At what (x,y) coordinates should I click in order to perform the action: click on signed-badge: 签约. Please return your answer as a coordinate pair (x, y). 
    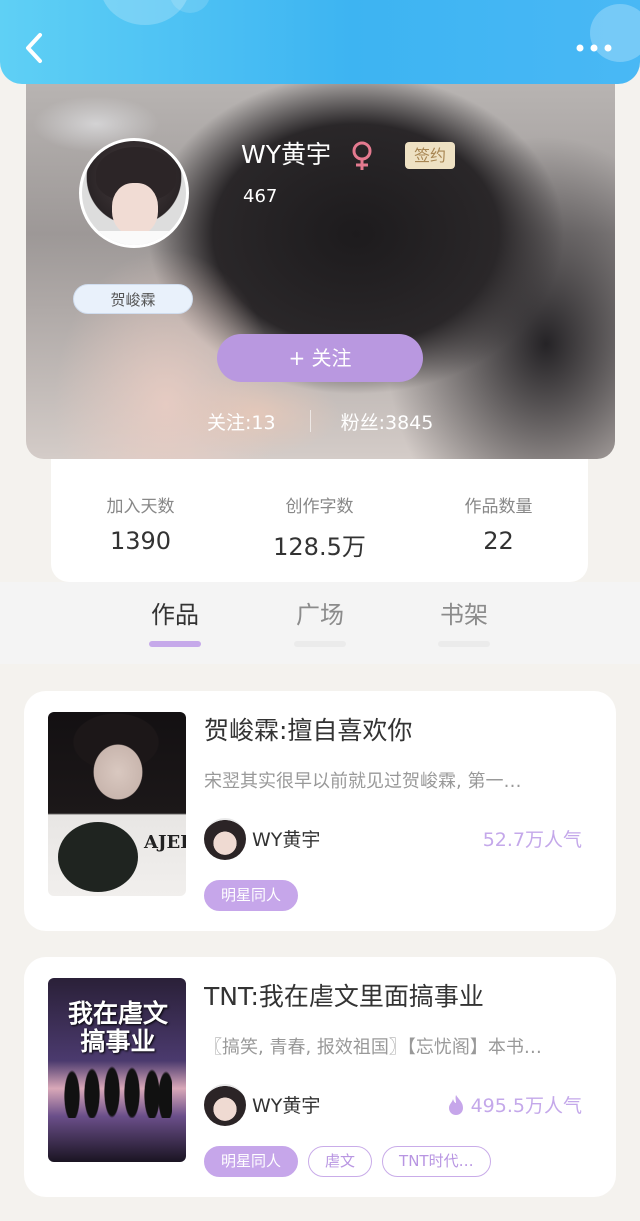
    Looking at the image, I should click on (430, 155).